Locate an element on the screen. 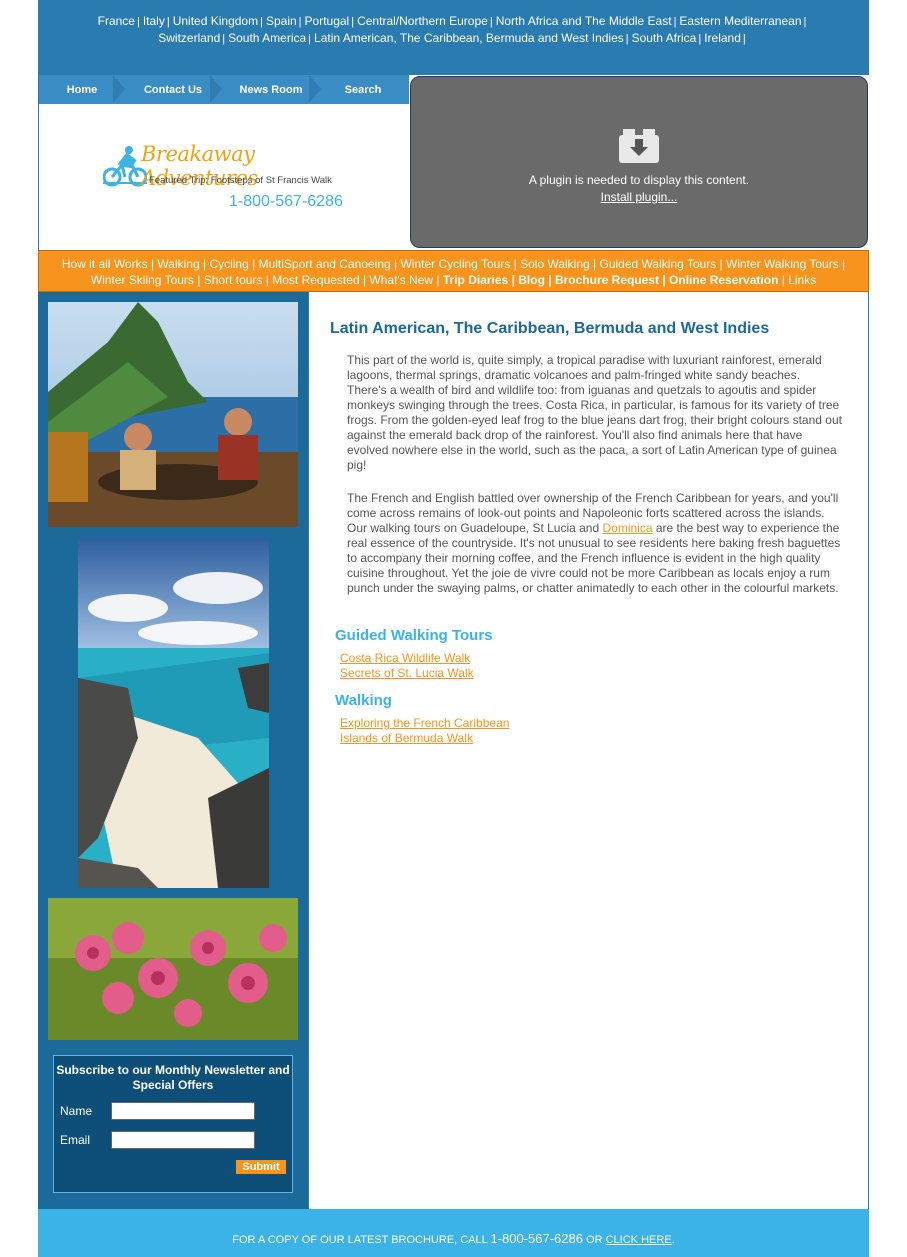  name-label: Name is located at coordinates (76, 1111).